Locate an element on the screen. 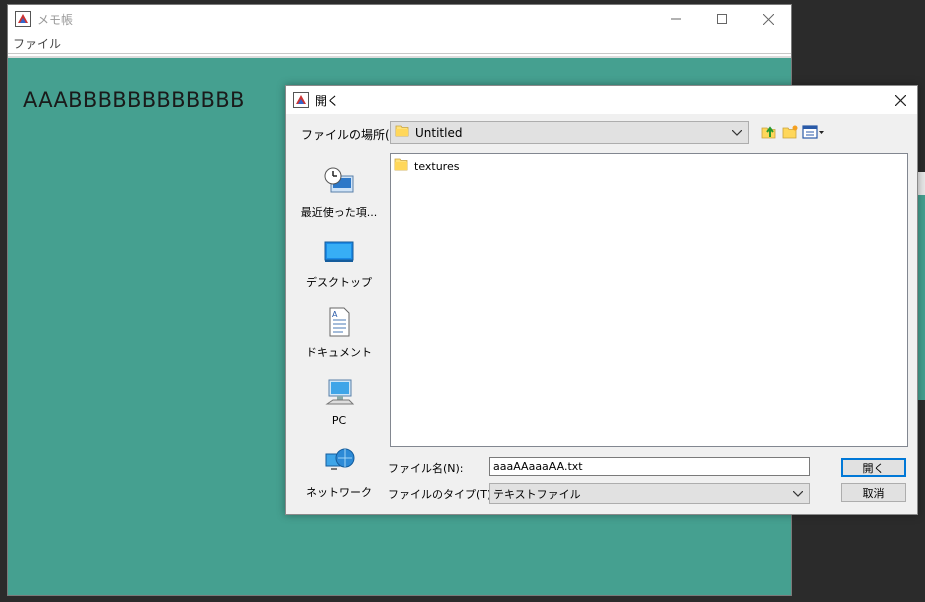 The image size is (925, 602). lookin-label: ファイルの場所(I): is located at coordinates (351, 135).